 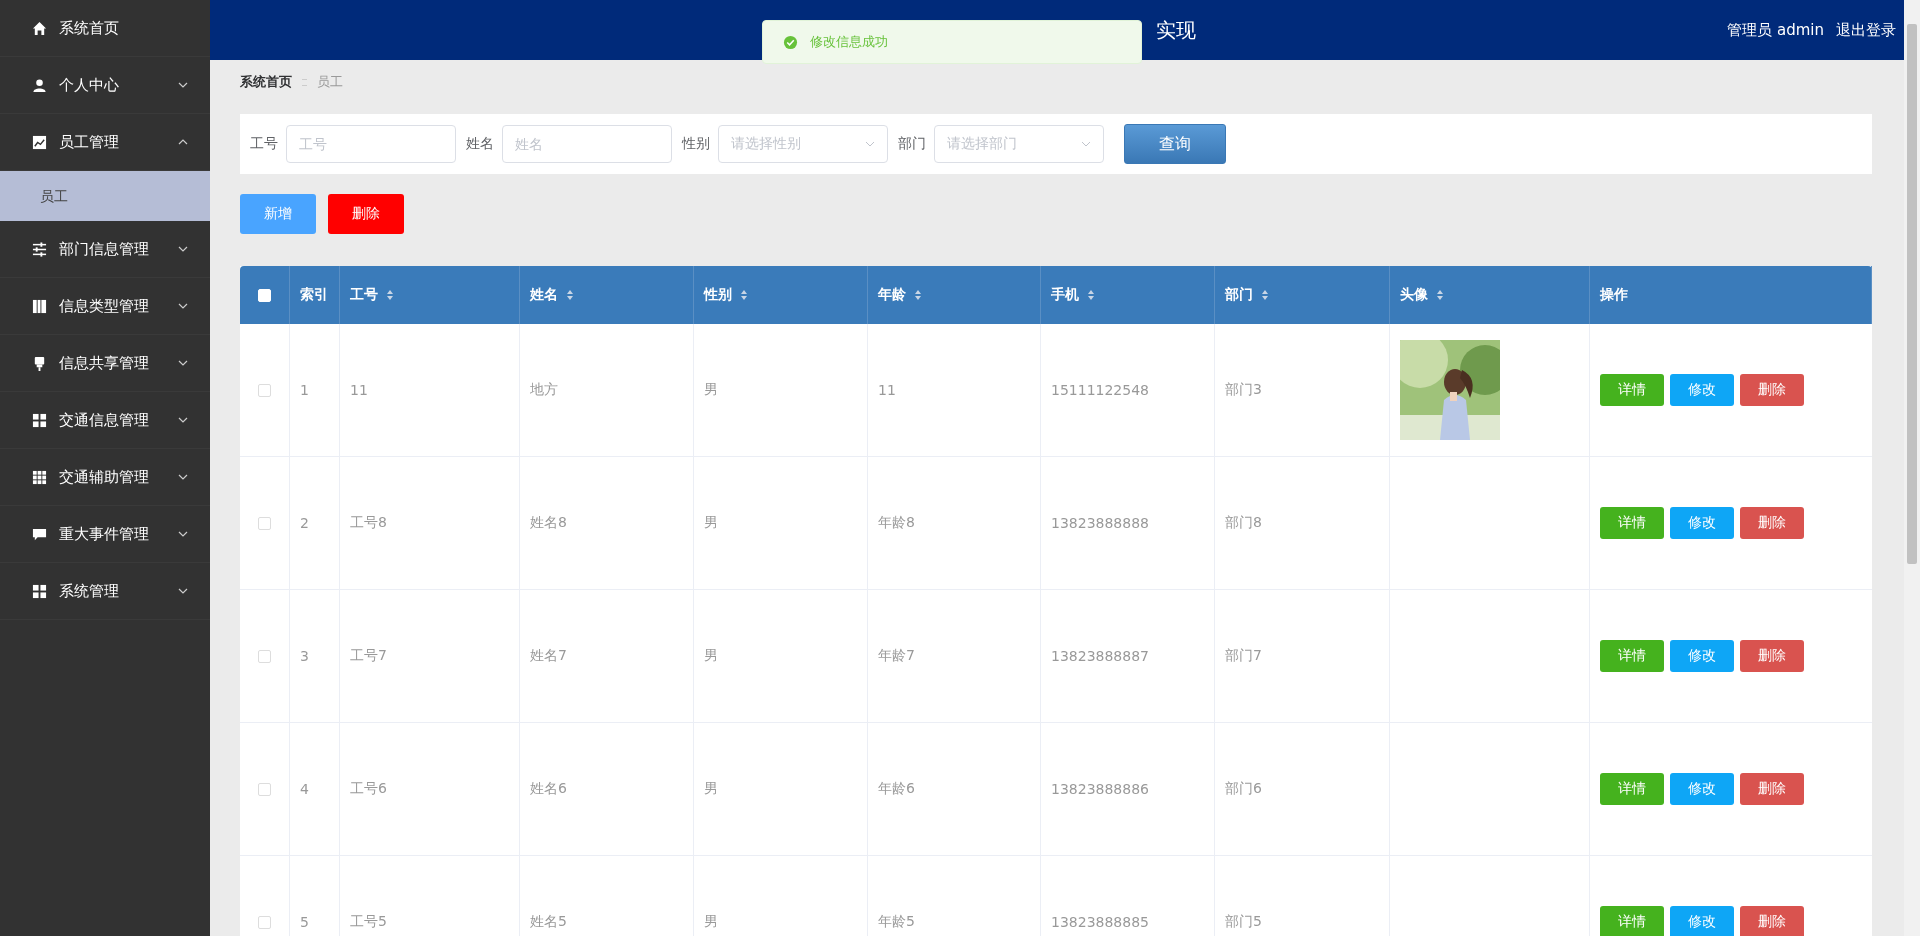 What do you see at coordinates (718, 295) in the screenshot?
I see `column-header: 性别` at bounding box center [718, 295].